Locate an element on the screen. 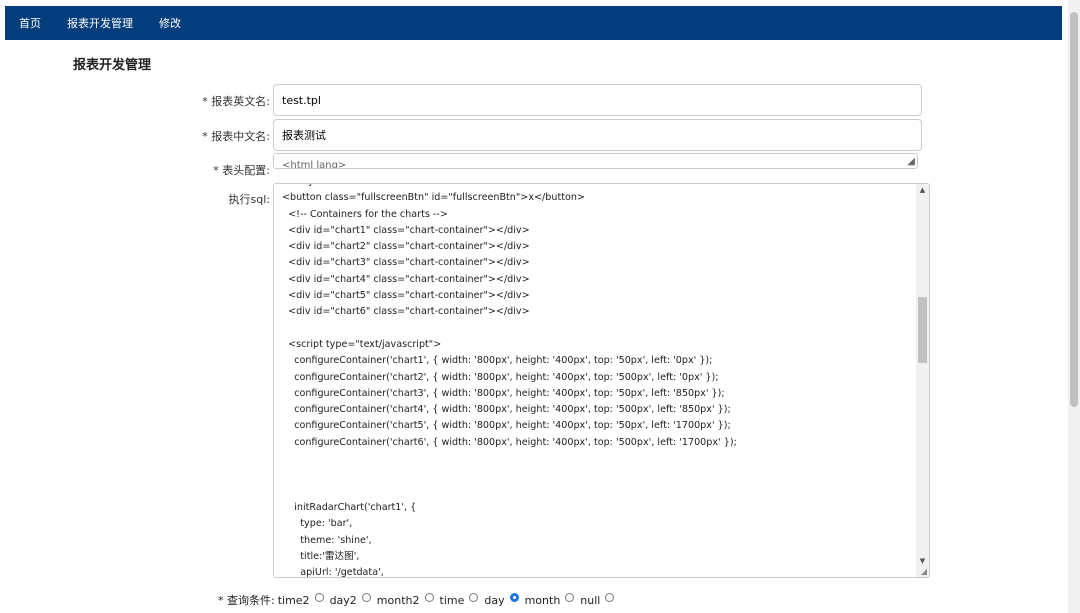 The image size is (1080, 613). cn-name-input is located at coordinates (597, 135).